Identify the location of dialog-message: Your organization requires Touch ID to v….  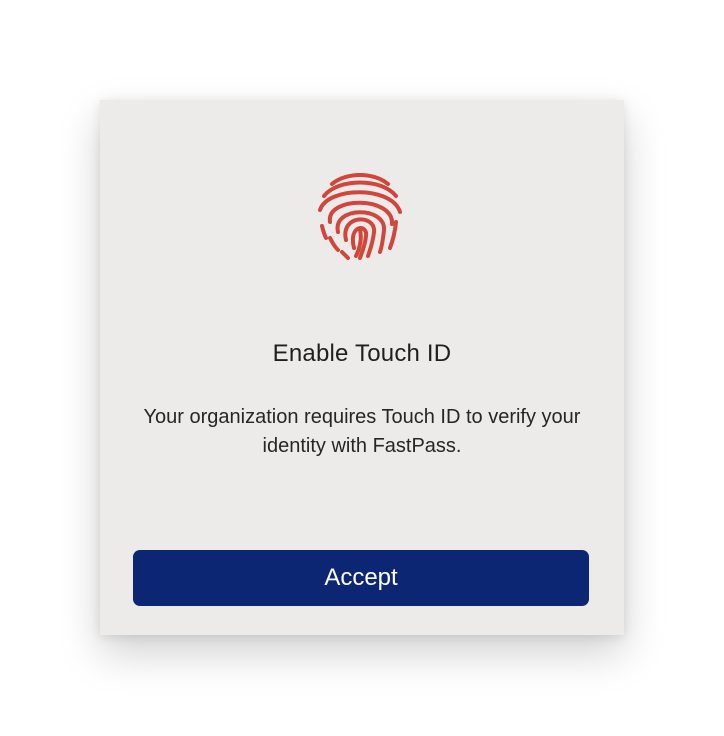
(362, 431).